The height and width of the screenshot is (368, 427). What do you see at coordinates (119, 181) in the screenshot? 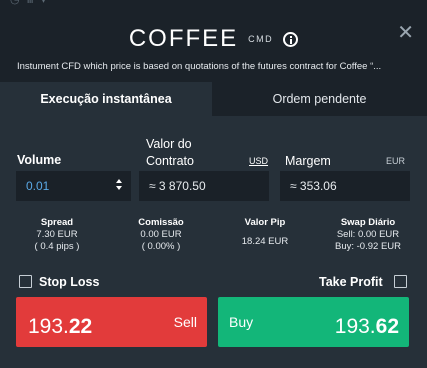
I see `chevron-up-icon` at bounding box center [119, 181].